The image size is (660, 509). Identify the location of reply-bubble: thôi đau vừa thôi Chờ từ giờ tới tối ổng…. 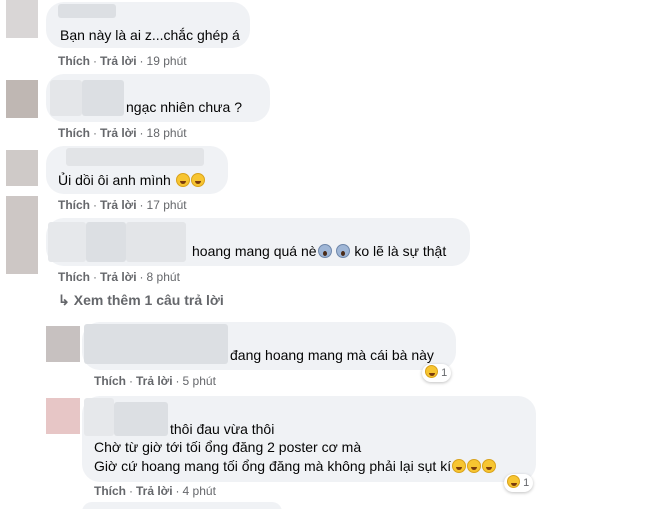
(309, 439).